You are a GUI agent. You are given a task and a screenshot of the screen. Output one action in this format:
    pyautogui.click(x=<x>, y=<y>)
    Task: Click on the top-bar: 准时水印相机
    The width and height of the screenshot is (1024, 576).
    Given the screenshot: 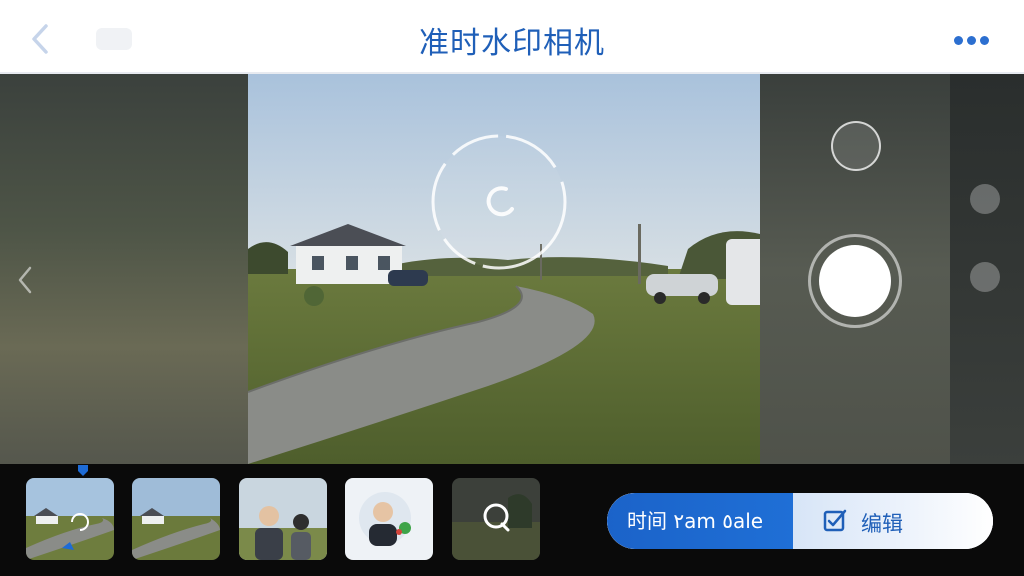 What is the action you would take?
    pyautogui.click(x=512, y=37)
    